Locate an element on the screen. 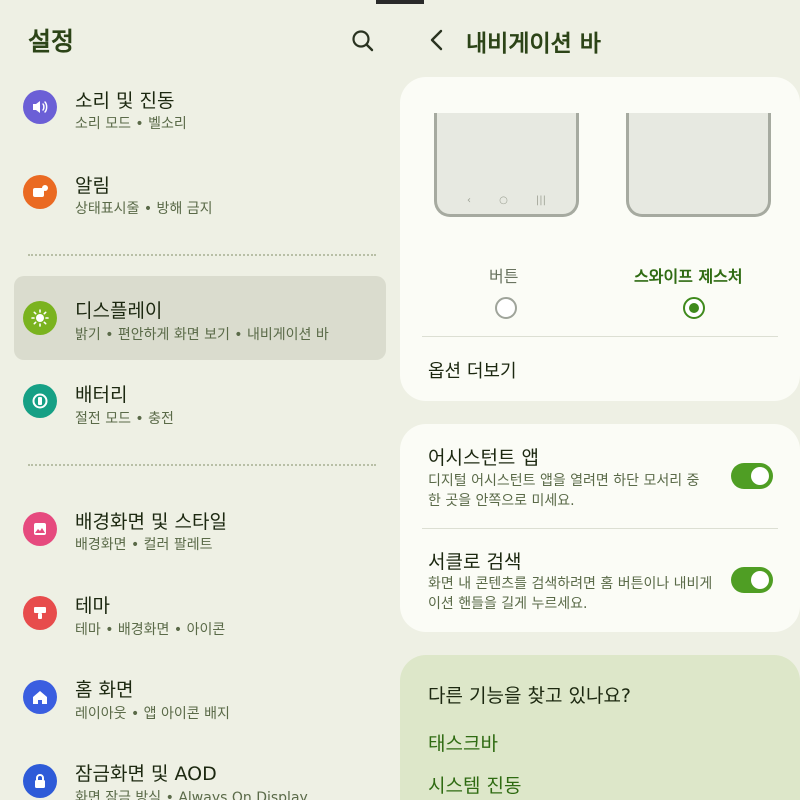  settings-item-wallpaper: 배경화면 및 스타일 배경화면 • 컬러 팔레트 is located at coordinates (200, 529).